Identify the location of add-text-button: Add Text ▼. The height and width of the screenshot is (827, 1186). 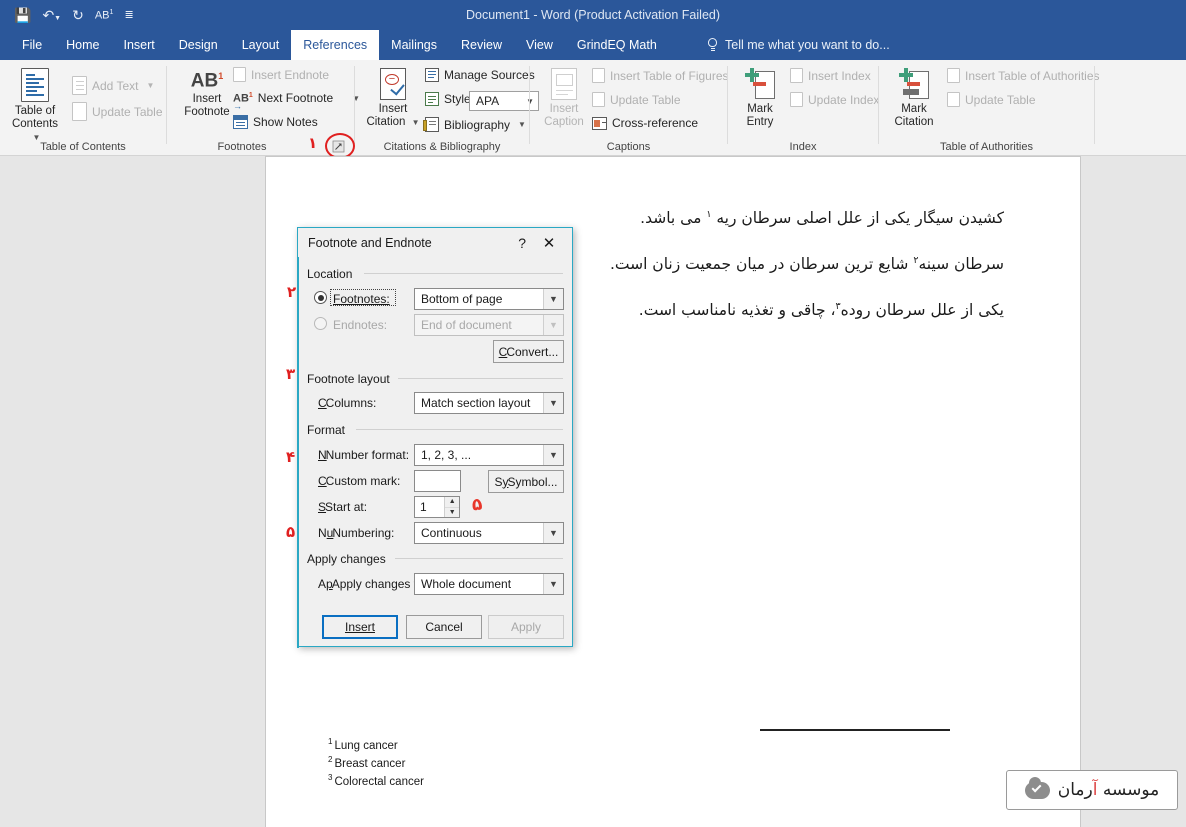
(113, 85).